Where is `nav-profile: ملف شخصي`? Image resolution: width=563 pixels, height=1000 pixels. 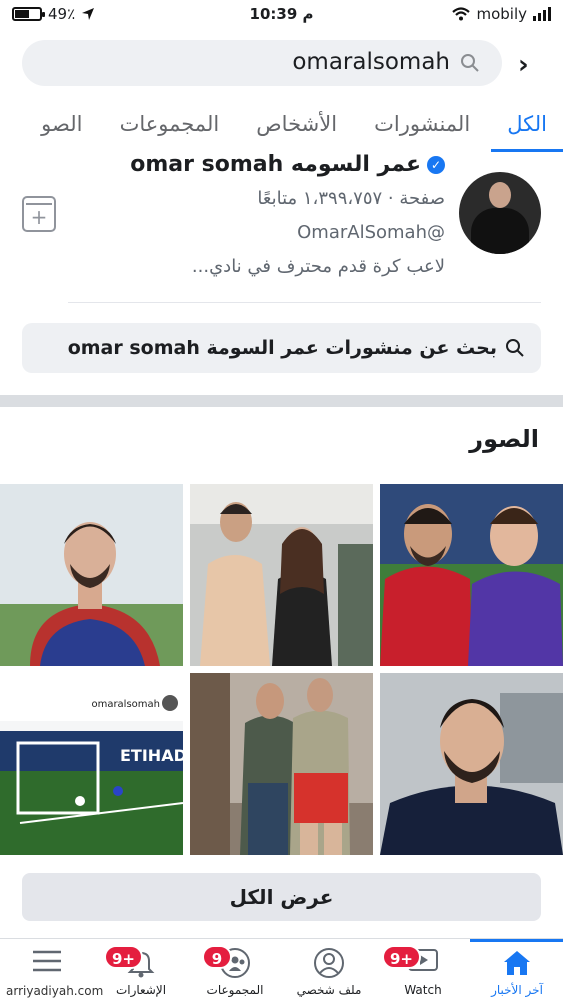
nav-profile: ملف شخصي is located at coordinates (329, 969).